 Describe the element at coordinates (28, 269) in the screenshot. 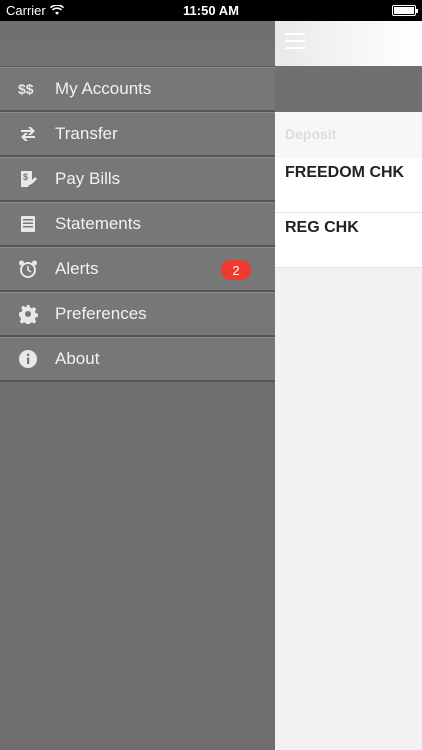

I see `alarm-clock-icon` at that location.